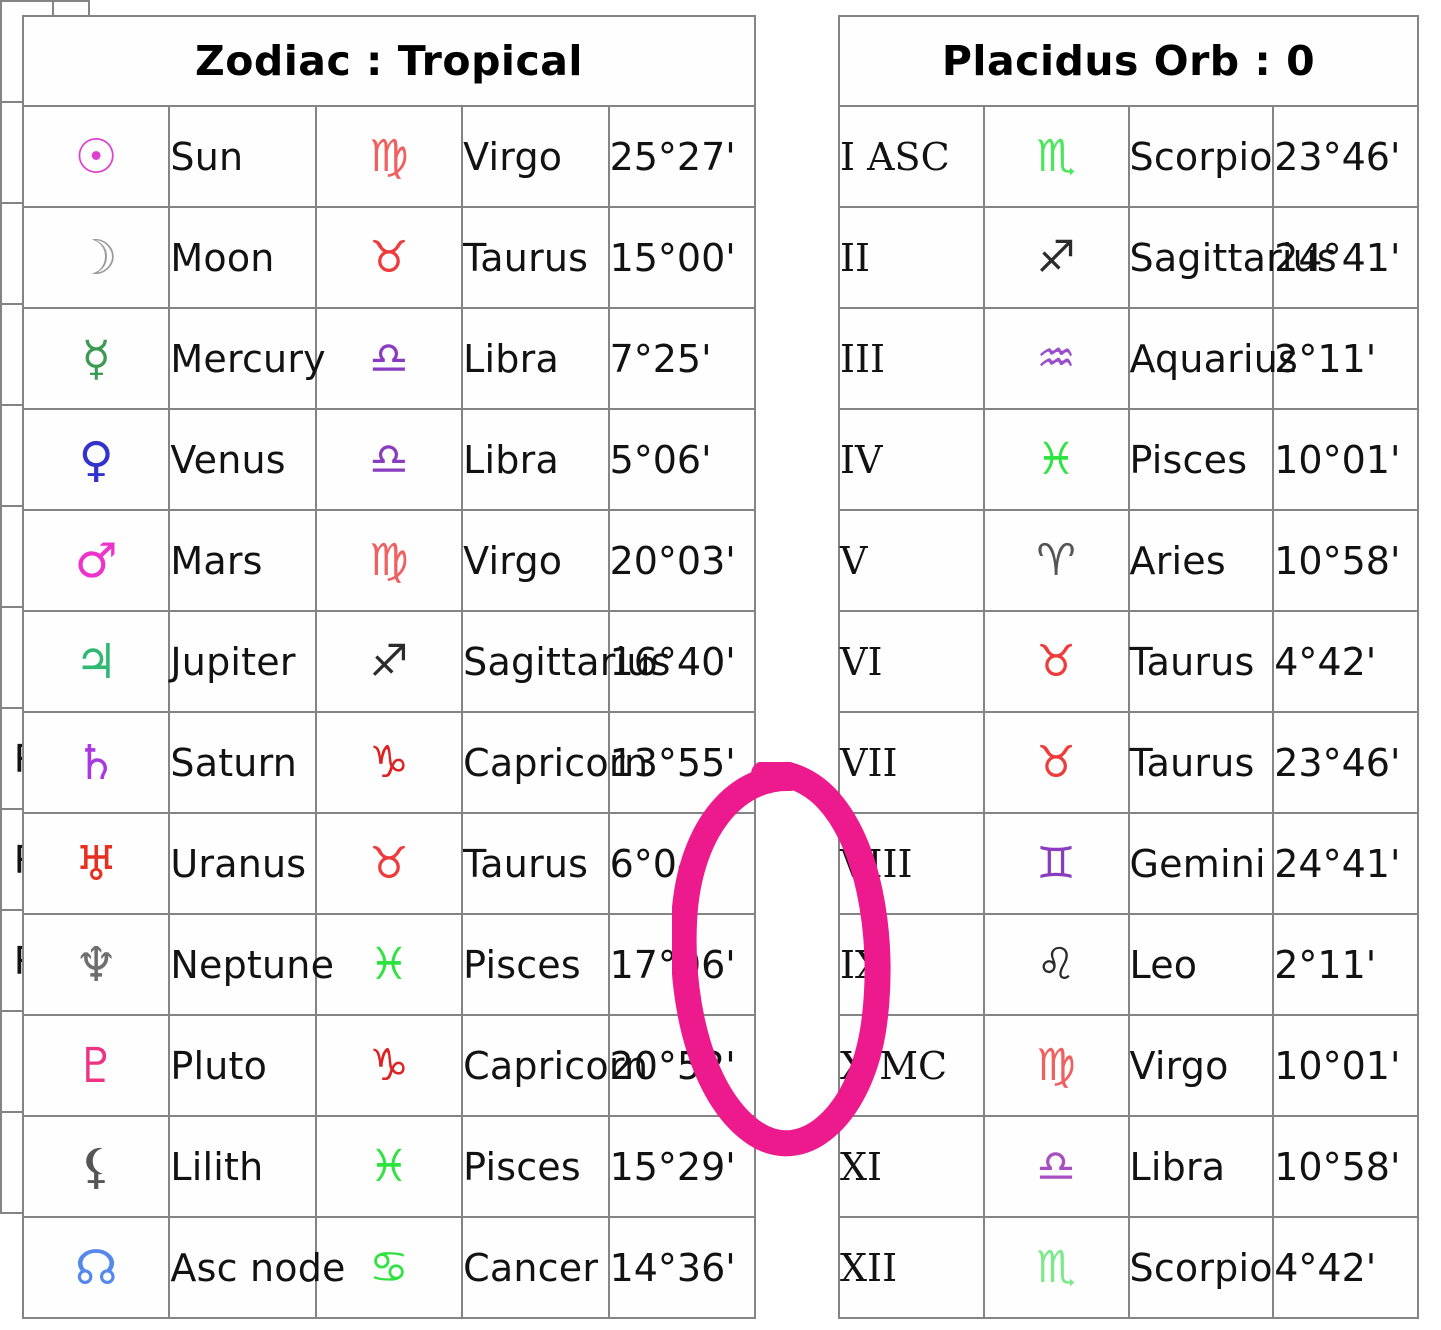  I want to click on libra-symbol: ♎, so click(389, 459).